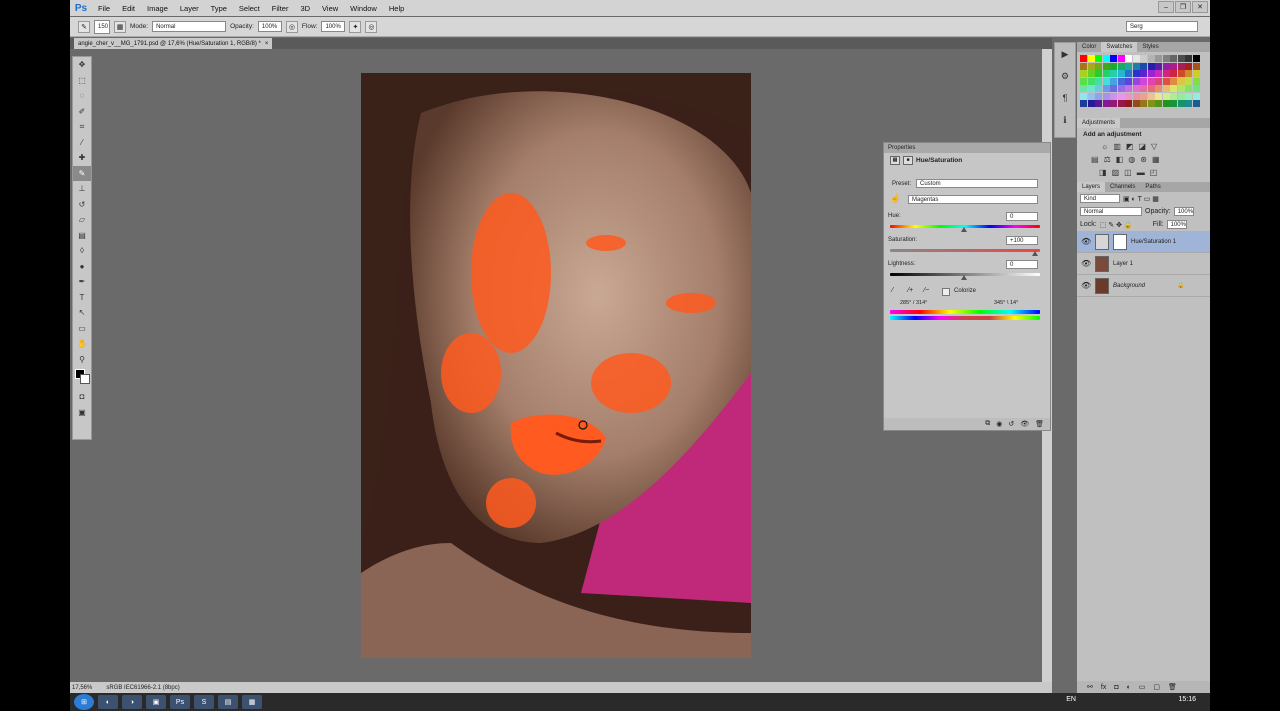 This screenshot has width=1280, height=711. Describe the element at coordinates (1143, 242) in the screenshot. I see `layer-row: 👁 Hue/Saturation 1` at that location.